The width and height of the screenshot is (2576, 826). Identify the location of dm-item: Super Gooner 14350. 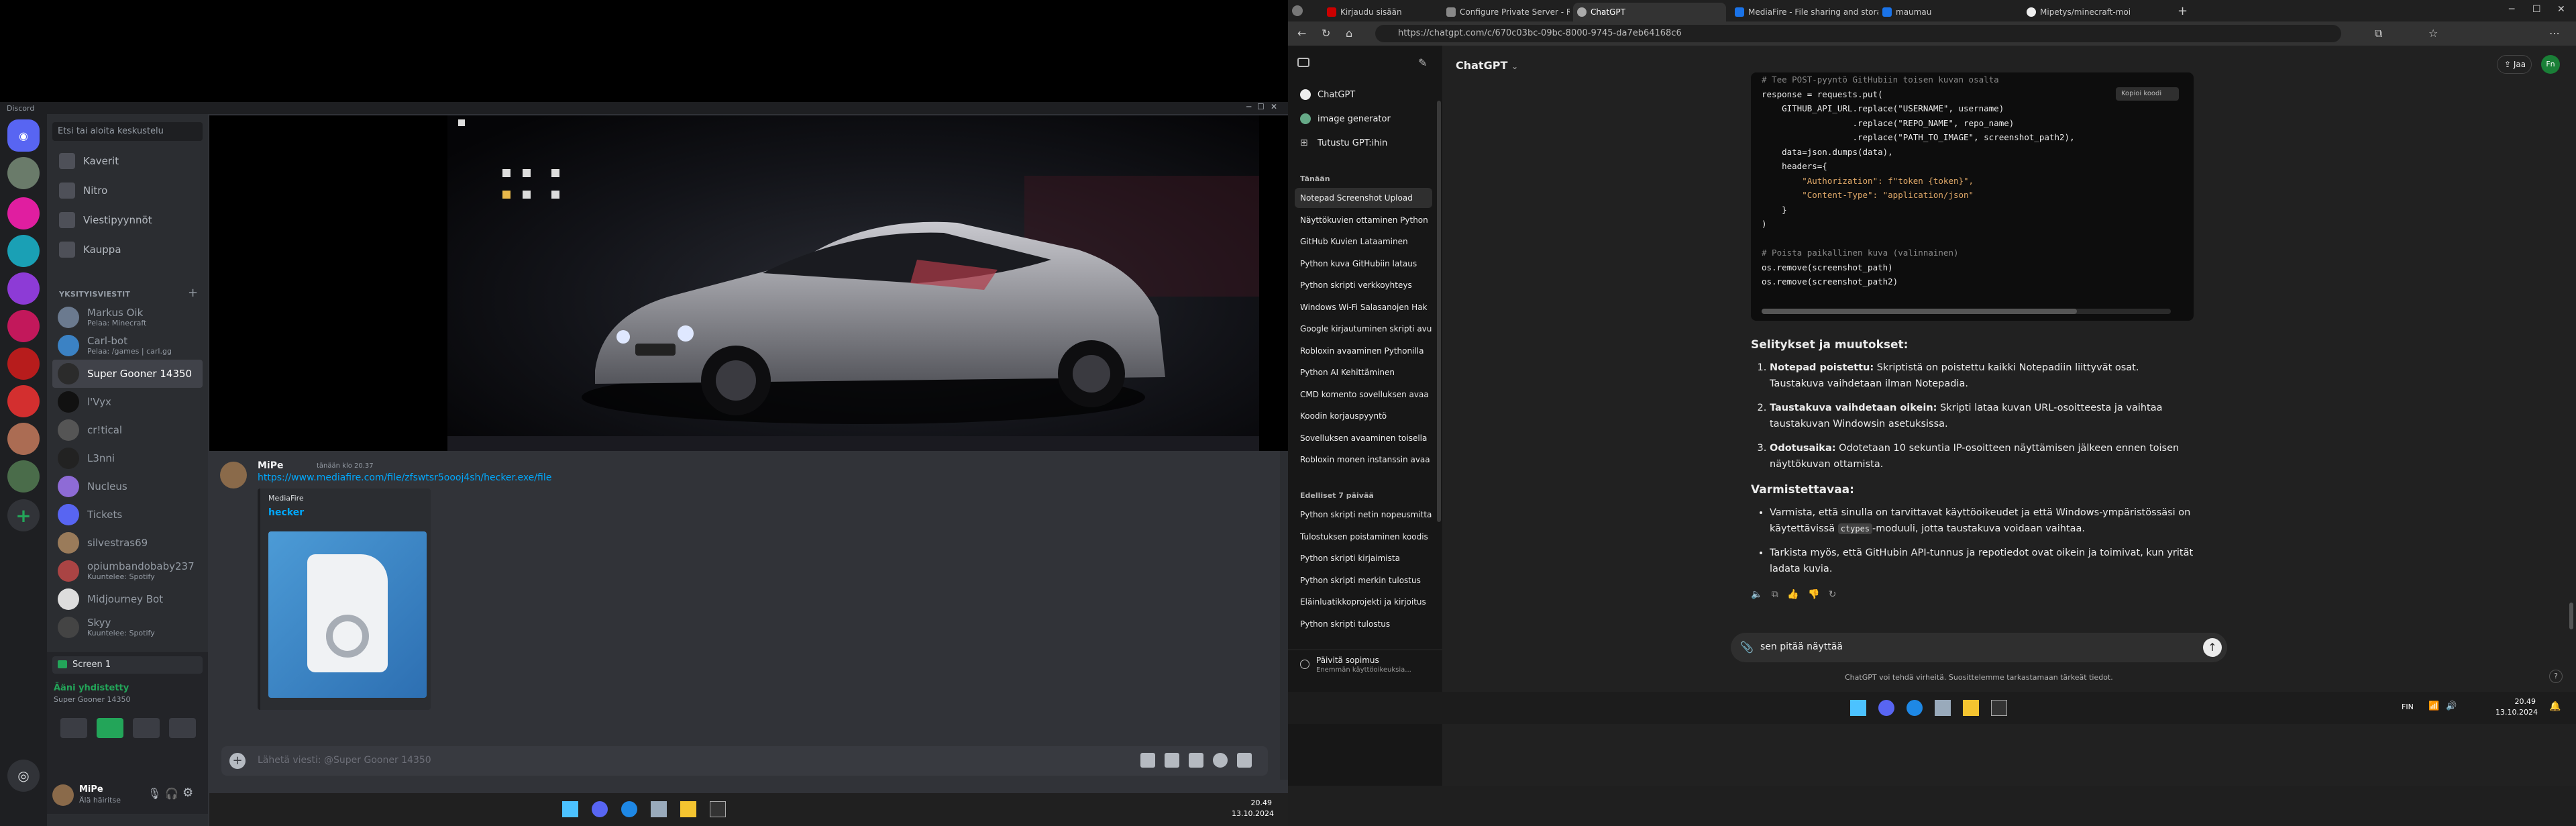
(127, 374).